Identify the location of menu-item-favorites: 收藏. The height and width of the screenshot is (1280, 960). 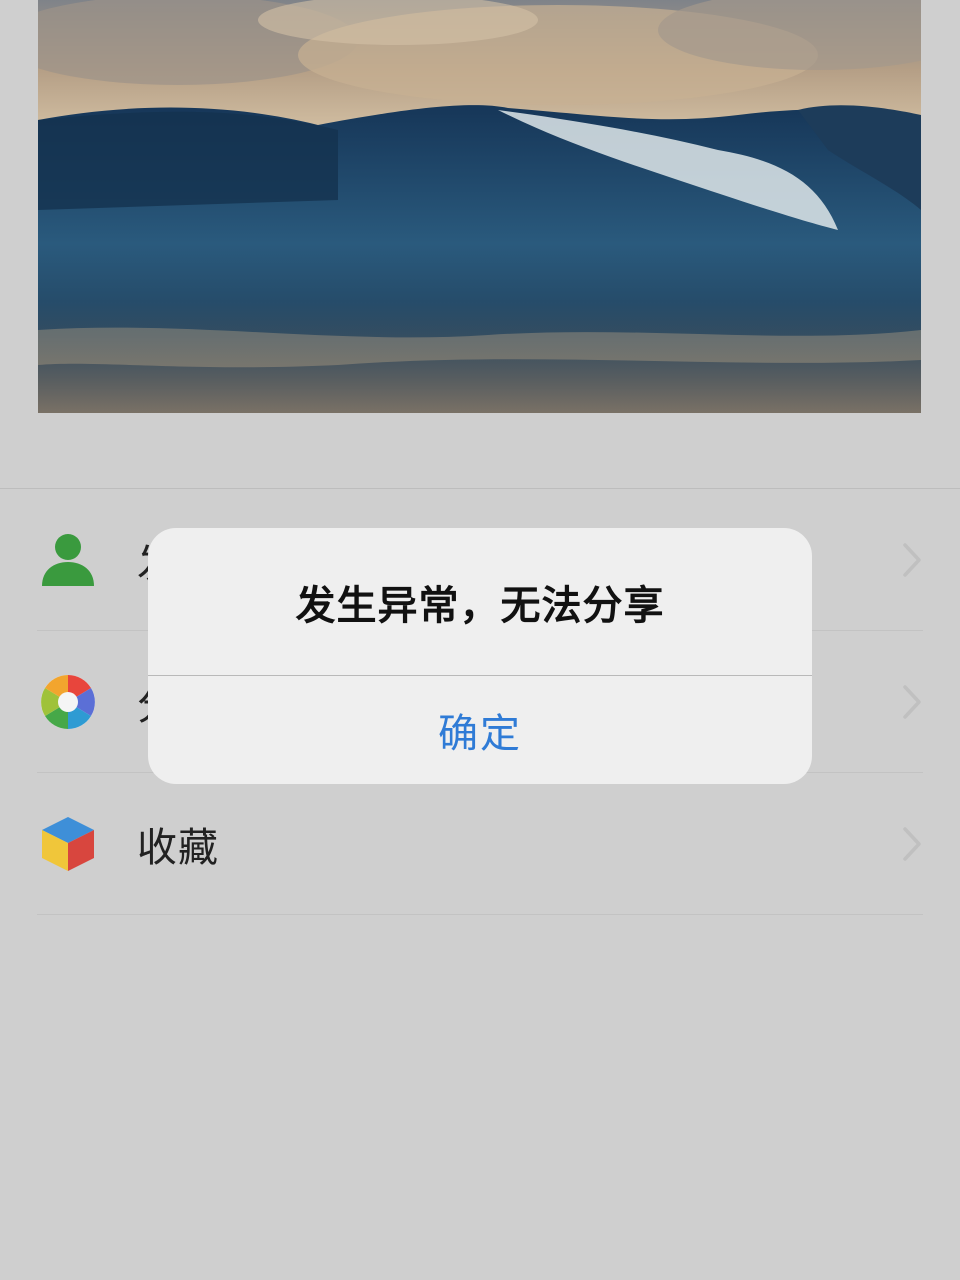
(480, 844).